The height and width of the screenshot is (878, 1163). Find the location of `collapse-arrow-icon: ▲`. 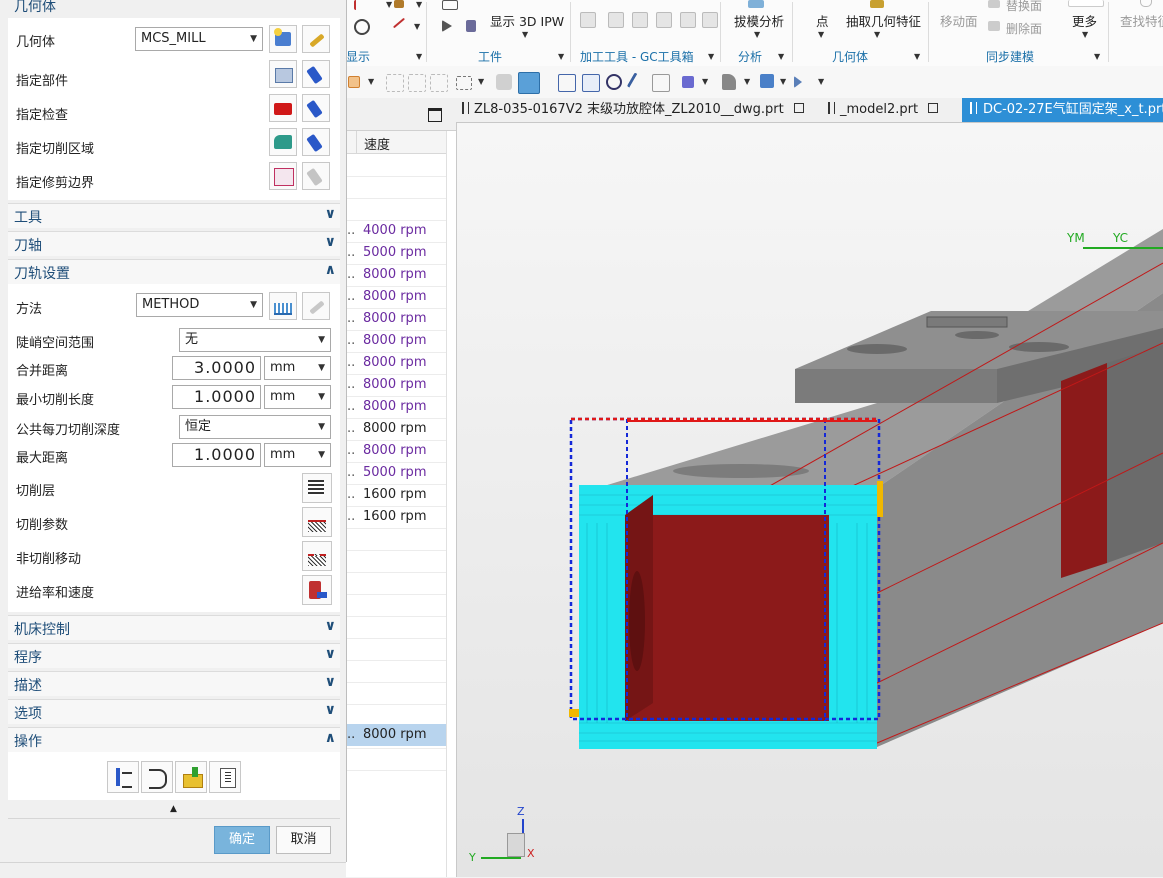

collapse-arrow-icon: ▲ is located at coordinates (173, 809).